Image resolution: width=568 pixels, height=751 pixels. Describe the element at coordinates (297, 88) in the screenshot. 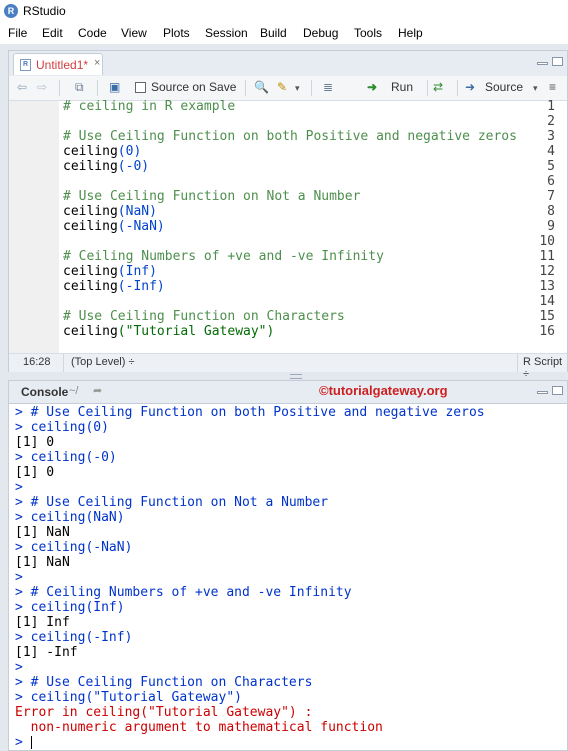

I see `chevron-down-icon: ▾` at that location.